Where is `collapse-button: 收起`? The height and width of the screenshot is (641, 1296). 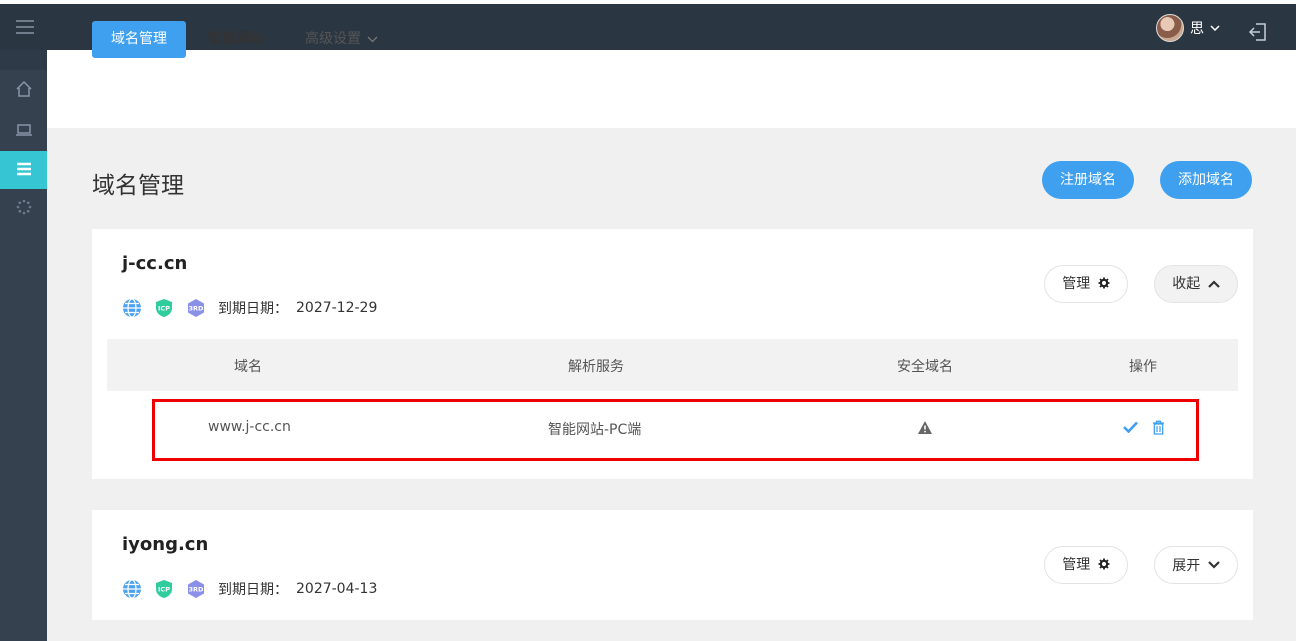
collapse-button: 收起 is located at coordinates (1196, 284).